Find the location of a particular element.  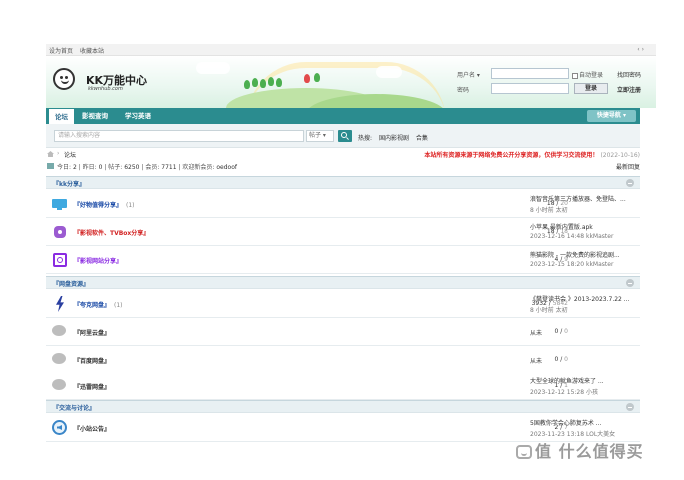

forum-link: 『小站公告』 is located at coordinates (92, 429).